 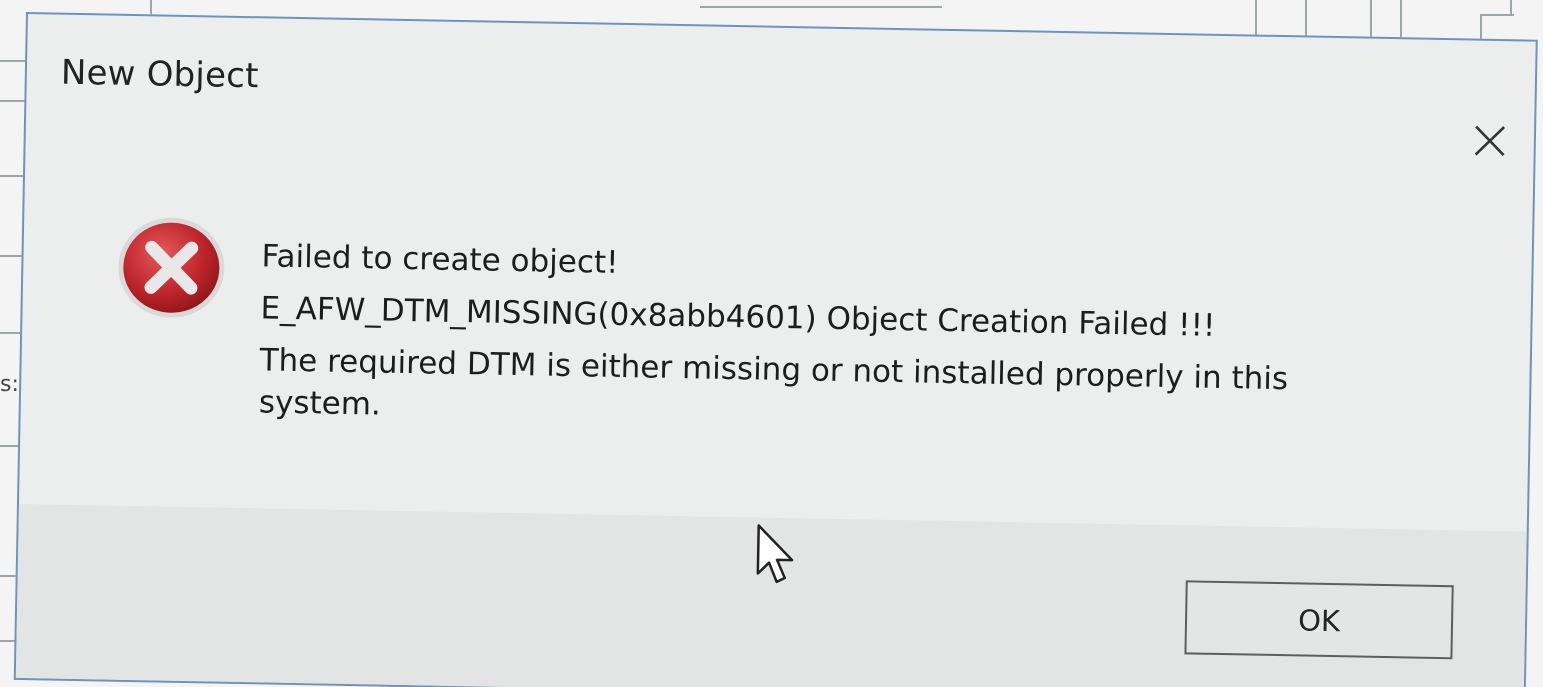 I want to click on ok-button: OK, so click(x=1319, y=620).